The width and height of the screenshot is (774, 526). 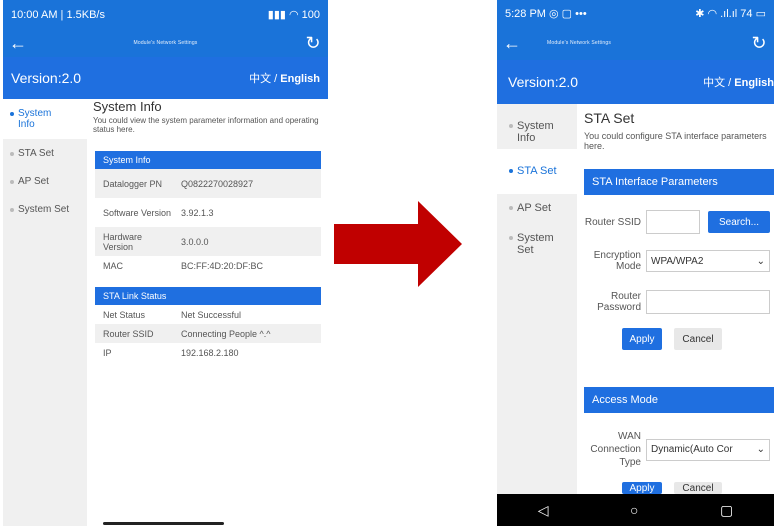 I want to click on status-icons: ✱ ◠ .ıl.ıl 74 ▭, so click(x=730, y=13).